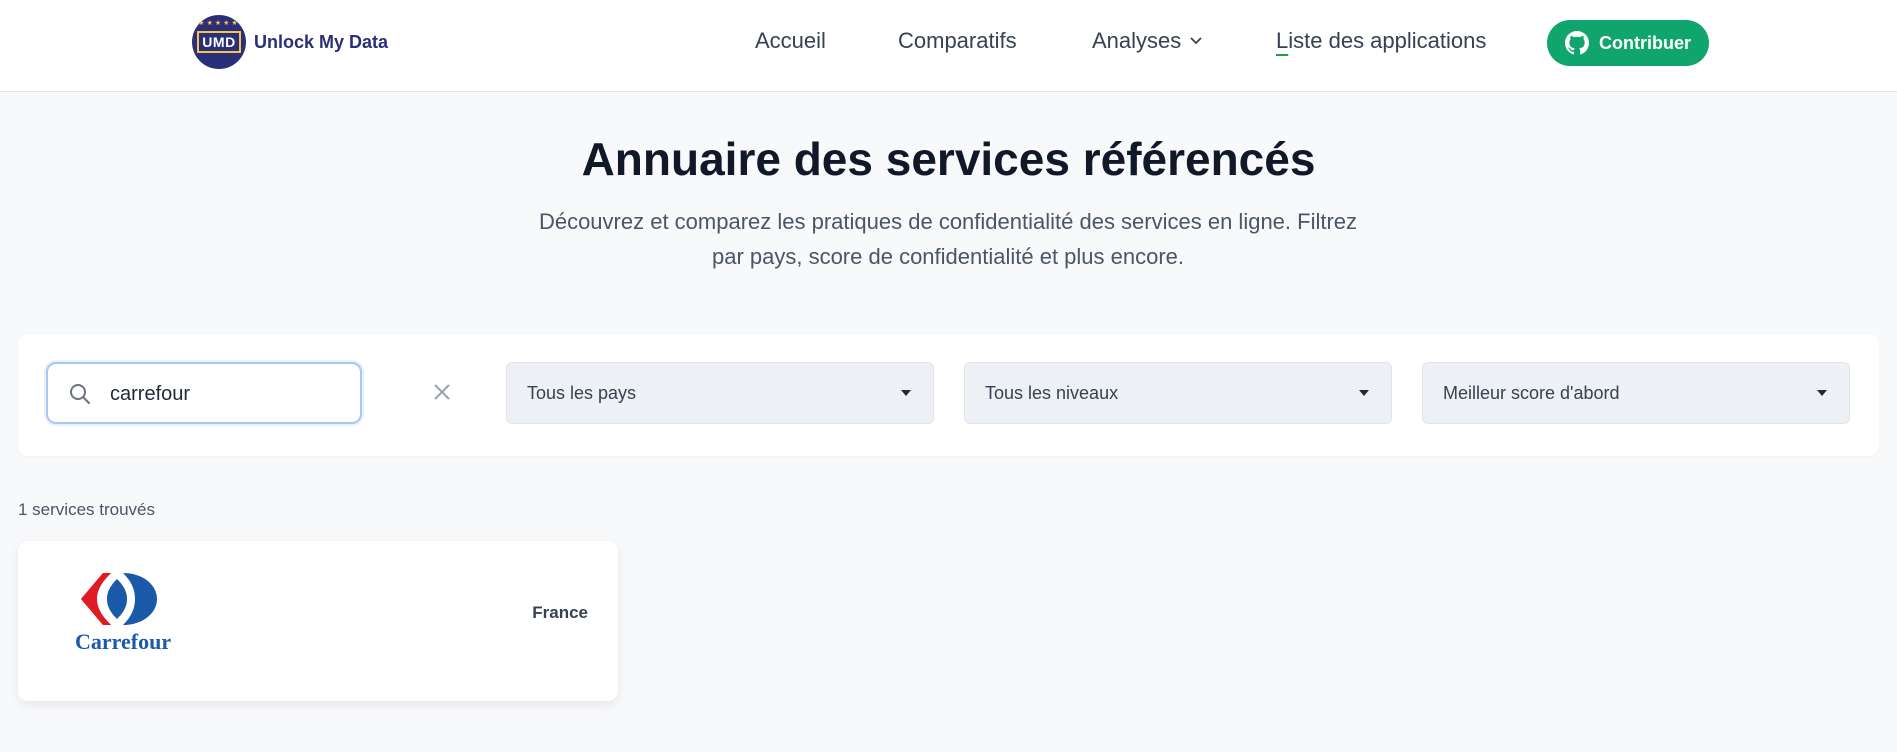 The height and width of the screenshot is (752, 1897). I want to click on level-select-value: Tous les niveaux, so click(1052, 392).